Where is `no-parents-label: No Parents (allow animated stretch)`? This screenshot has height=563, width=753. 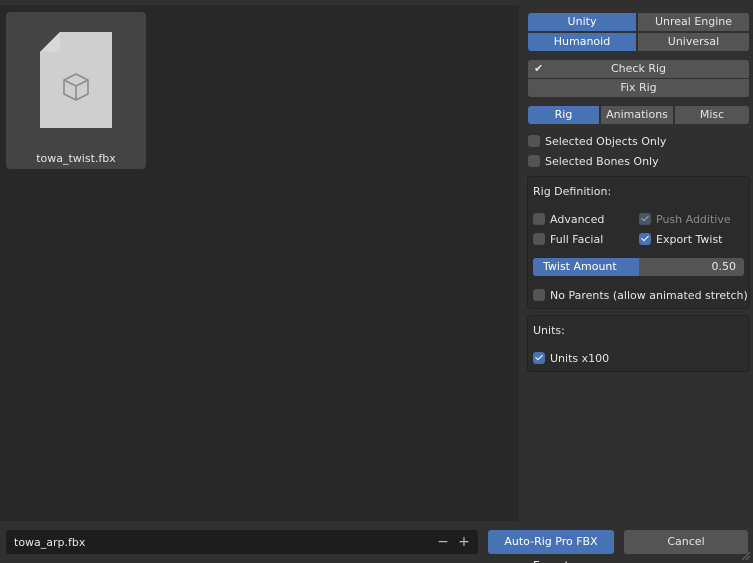 no-parents-label: No Parents (allow animated stretch) is located at coordinates (649, 295).